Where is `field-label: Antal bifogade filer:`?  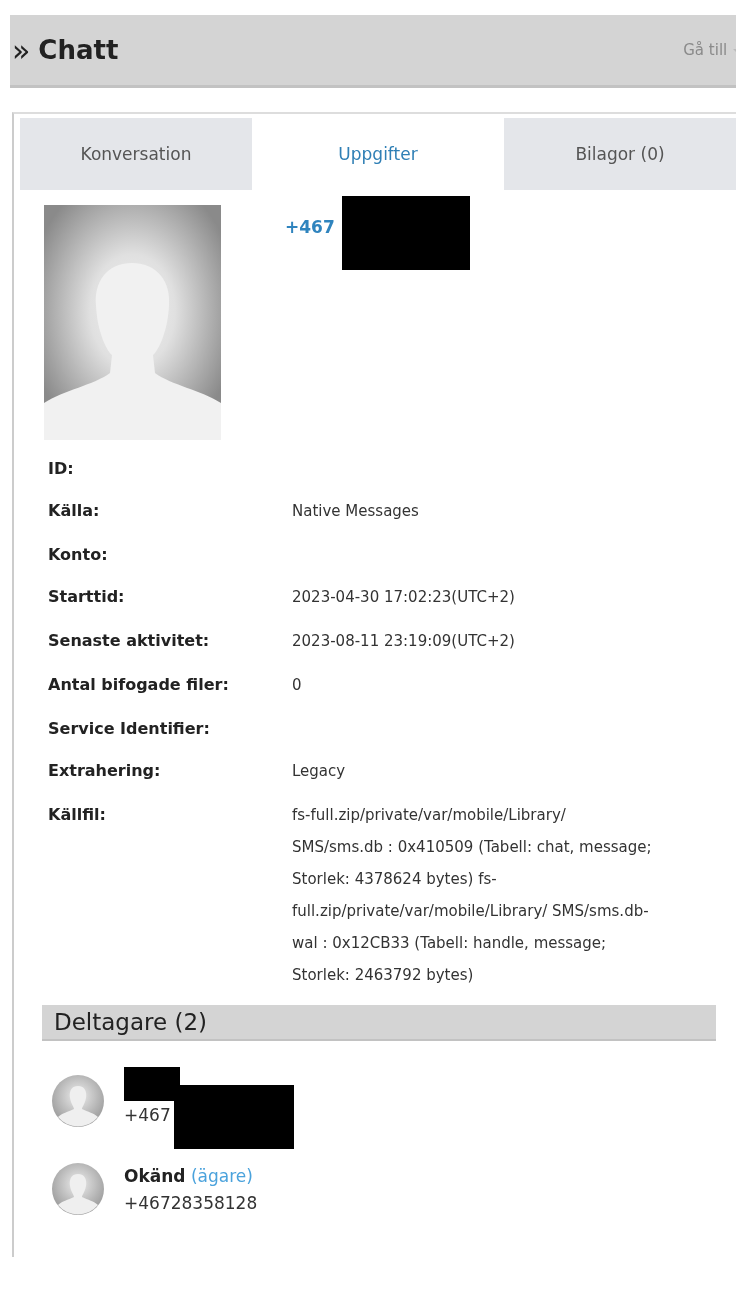 field-label: Antal bifogade filer: is located at coordinates (139, 685).